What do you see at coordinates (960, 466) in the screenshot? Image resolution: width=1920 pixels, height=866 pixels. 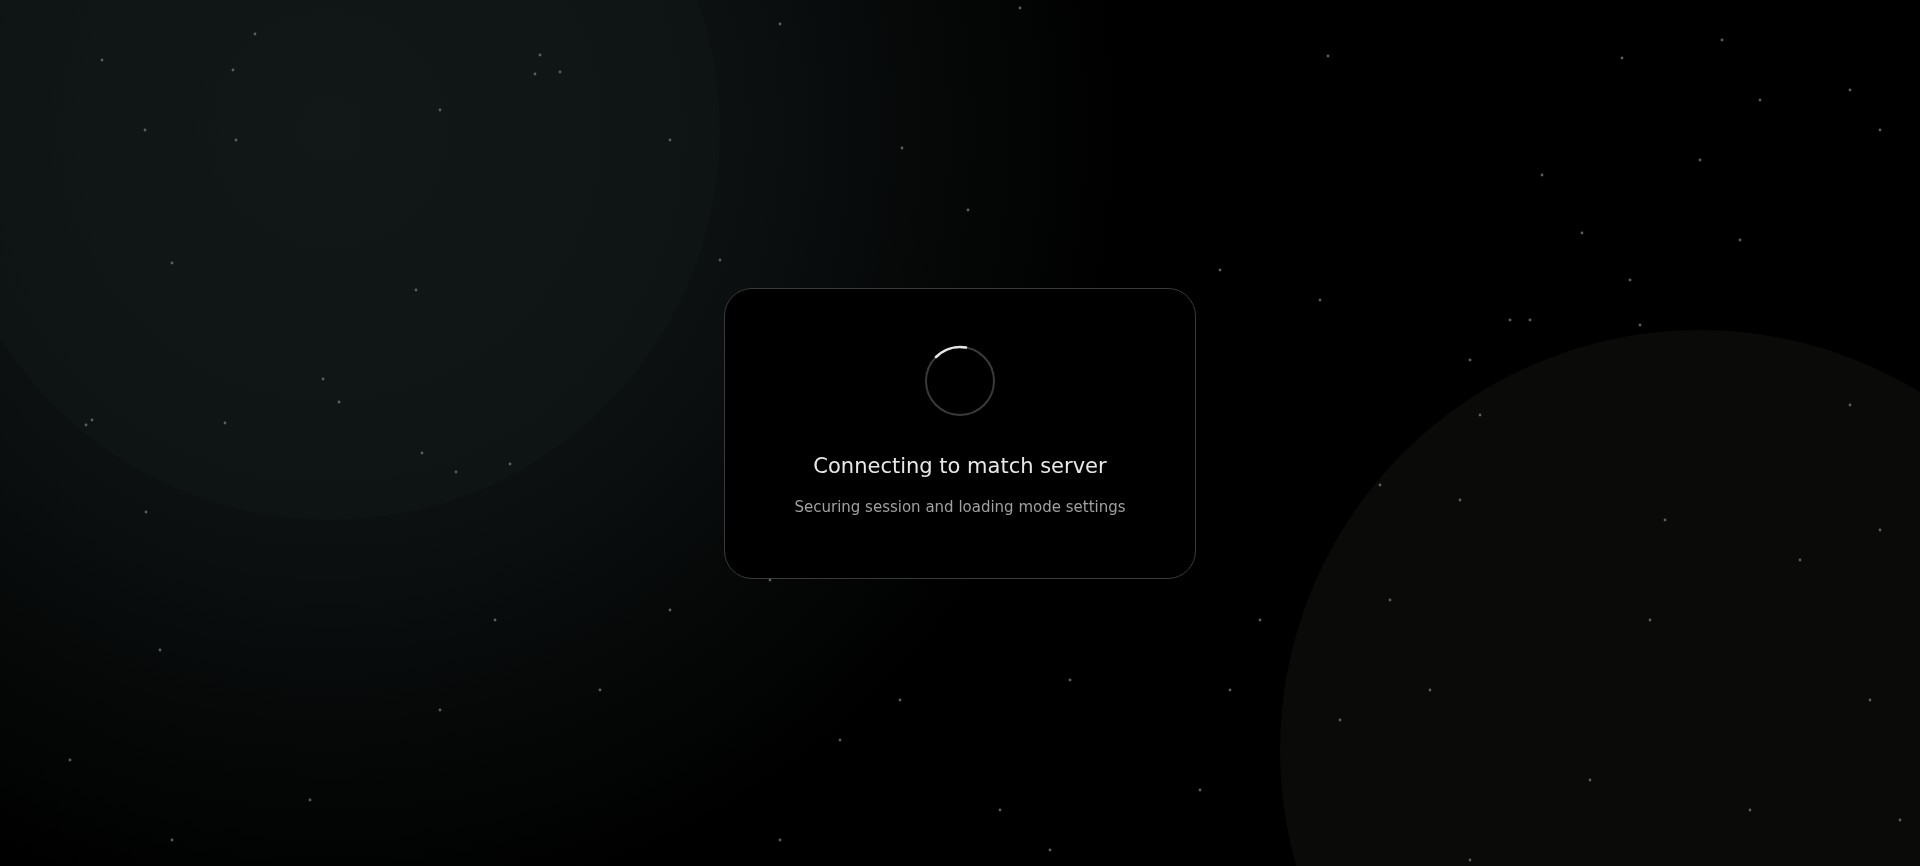 I see `card-title: Connecting to match server` at bounding box center [960, 466].